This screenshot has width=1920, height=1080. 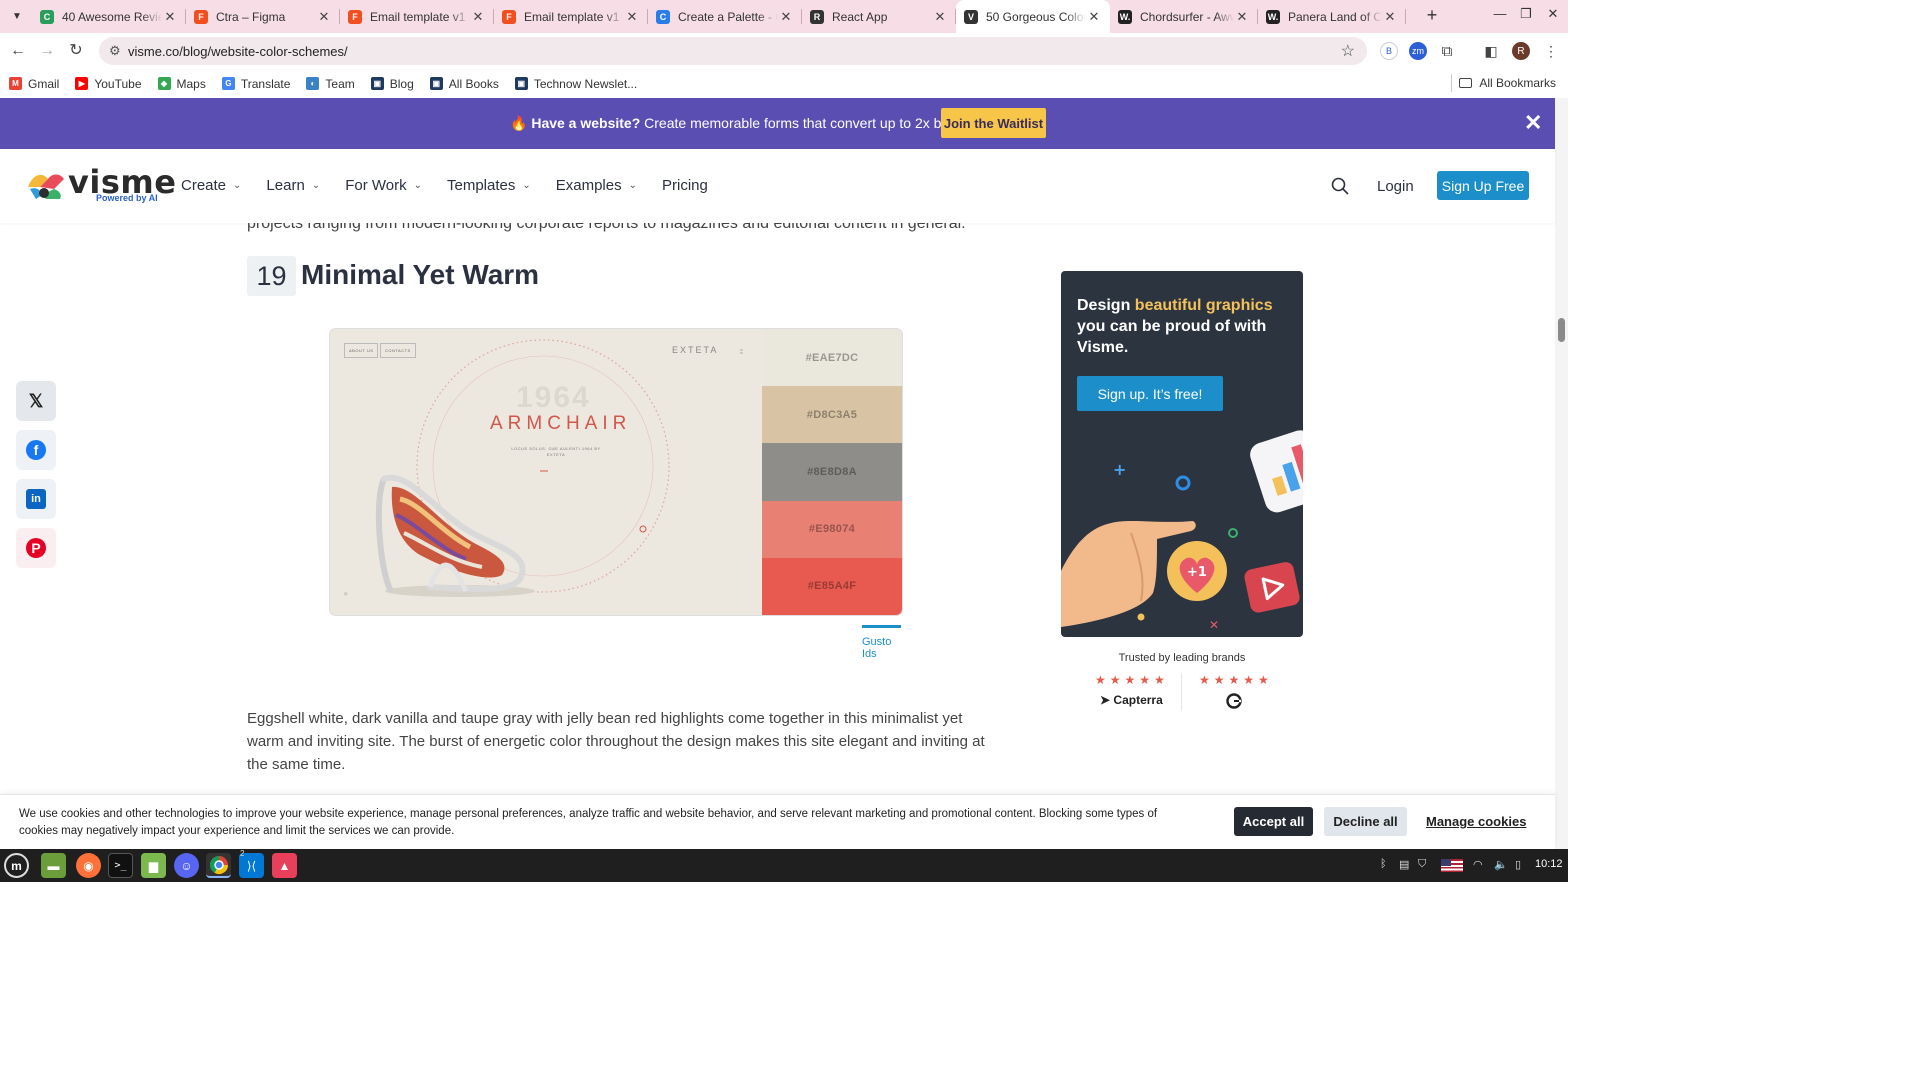 I want to click on bookmark-item: M Gmail, so click(x=34, y=84).